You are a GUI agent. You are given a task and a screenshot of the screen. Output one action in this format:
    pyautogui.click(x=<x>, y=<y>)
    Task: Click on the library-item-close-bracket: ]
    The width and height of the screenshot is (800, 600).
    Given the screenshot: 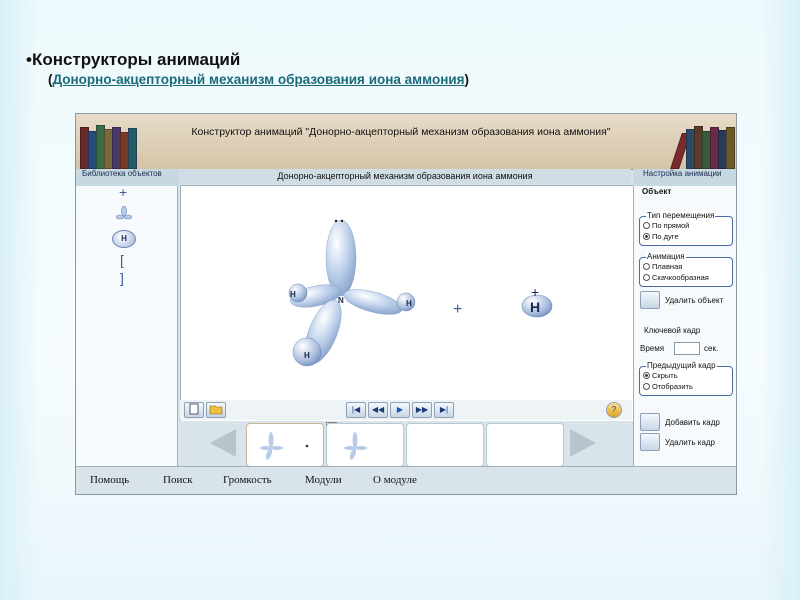 What is the action you would take?
    pyautogui.click(x=122, y=278)
    